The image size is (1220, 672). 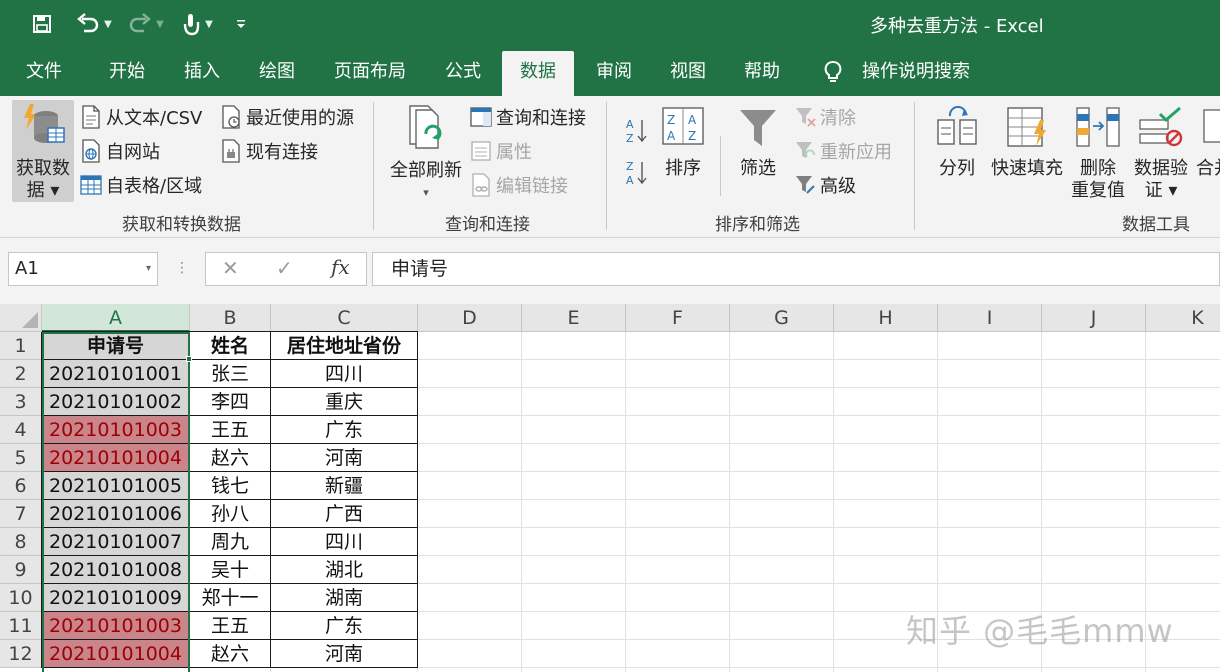 I want to click on row-header-5: 5, so click(x=21, y=458).